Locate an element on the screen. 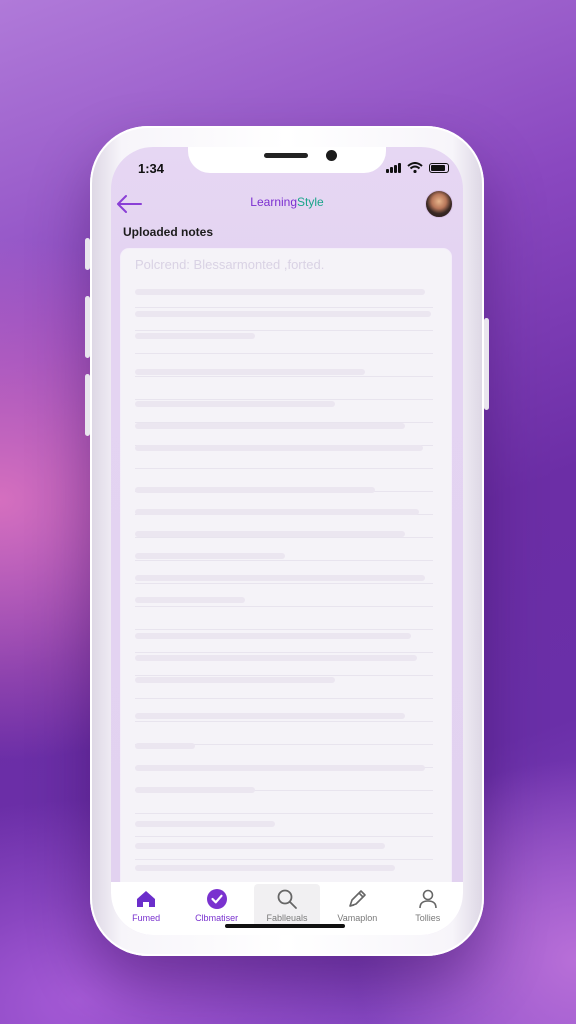  tab-write: Vamaplon is located at coordinates (357, 906).